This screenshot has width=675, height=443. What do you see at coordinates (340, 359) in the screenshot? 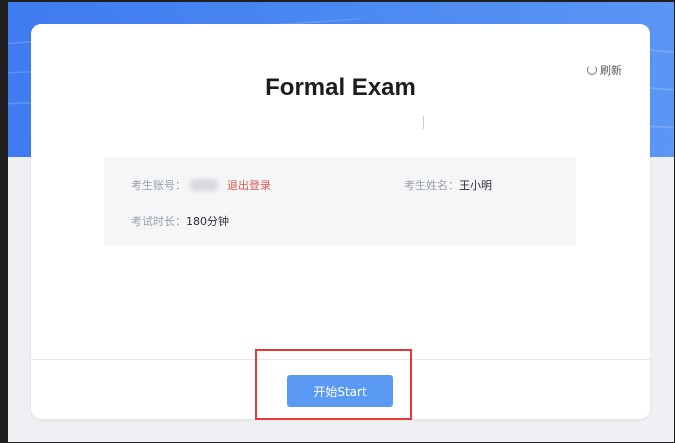
I see `footer-divider` at bounding box center [340, 359].